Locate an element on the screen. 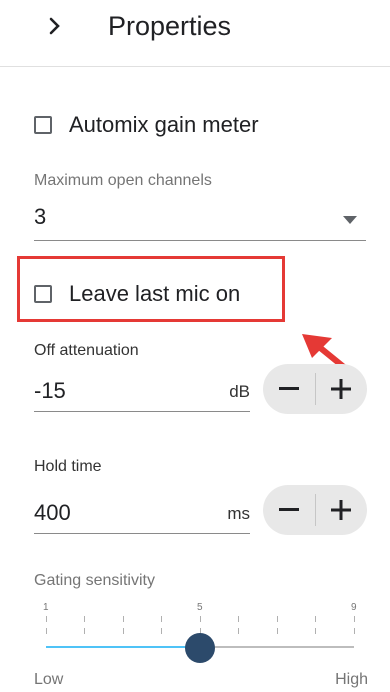  automix-gain-meter-checkbox: Automix gain meter is located at coordinates (146, 125).